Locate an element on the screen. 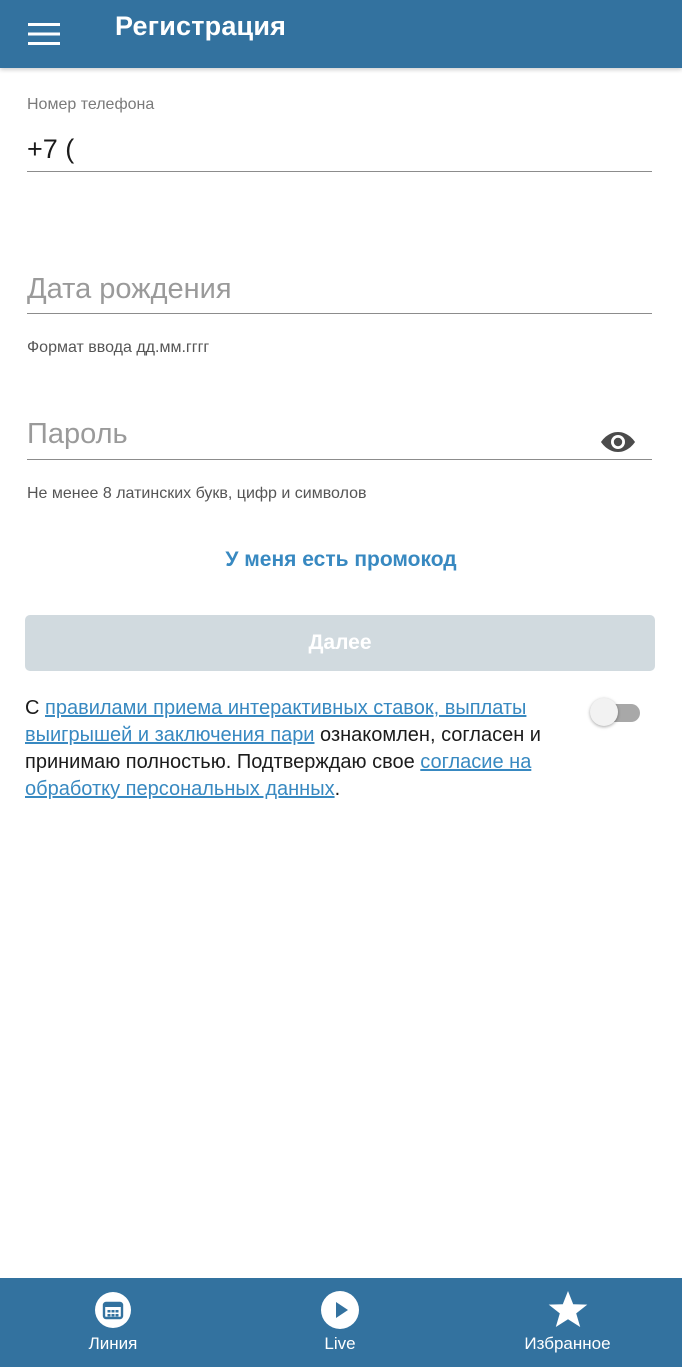 The image size is (682, 1367). agreement-prefix: С is located at coordinates (35, 708).